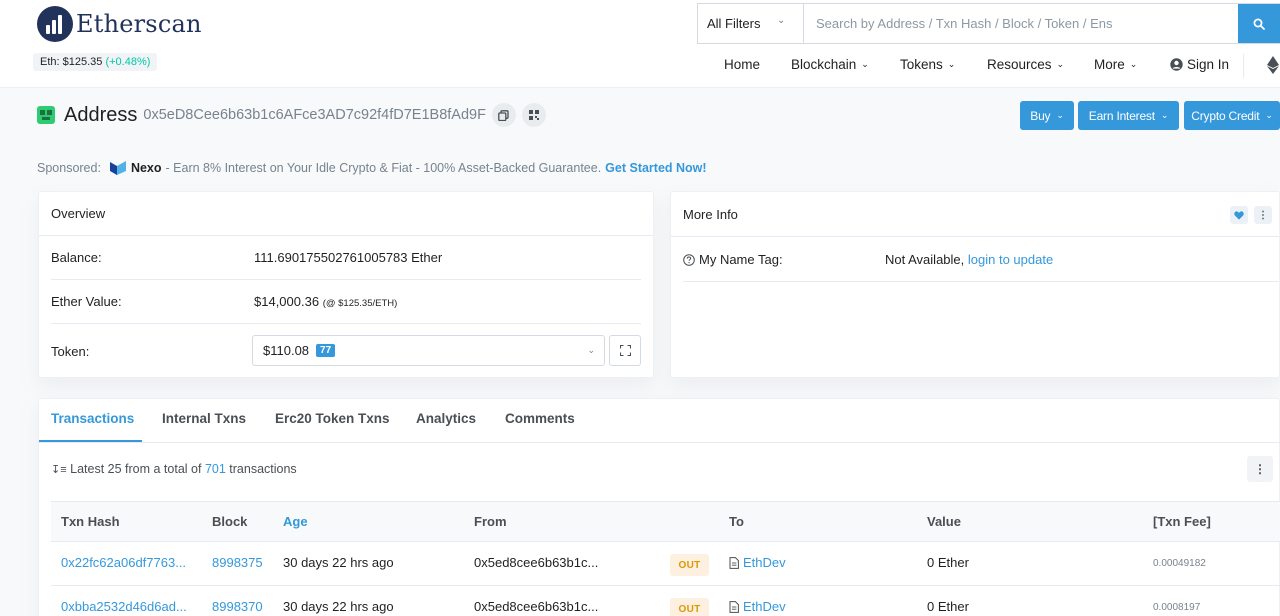 This screenshot has height=616, width=1280. Describe the element at coordinates (689, 259) in the screenshot. I see `question-circle-icon` at that location.